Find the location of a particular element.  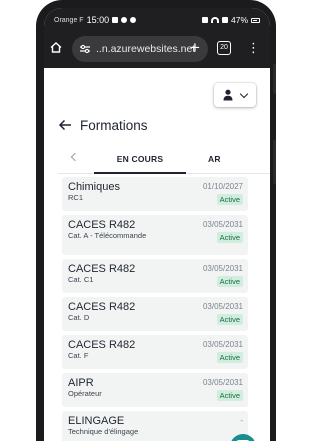

formation-category: Cat. C1 is located at coordinates (81, 279).